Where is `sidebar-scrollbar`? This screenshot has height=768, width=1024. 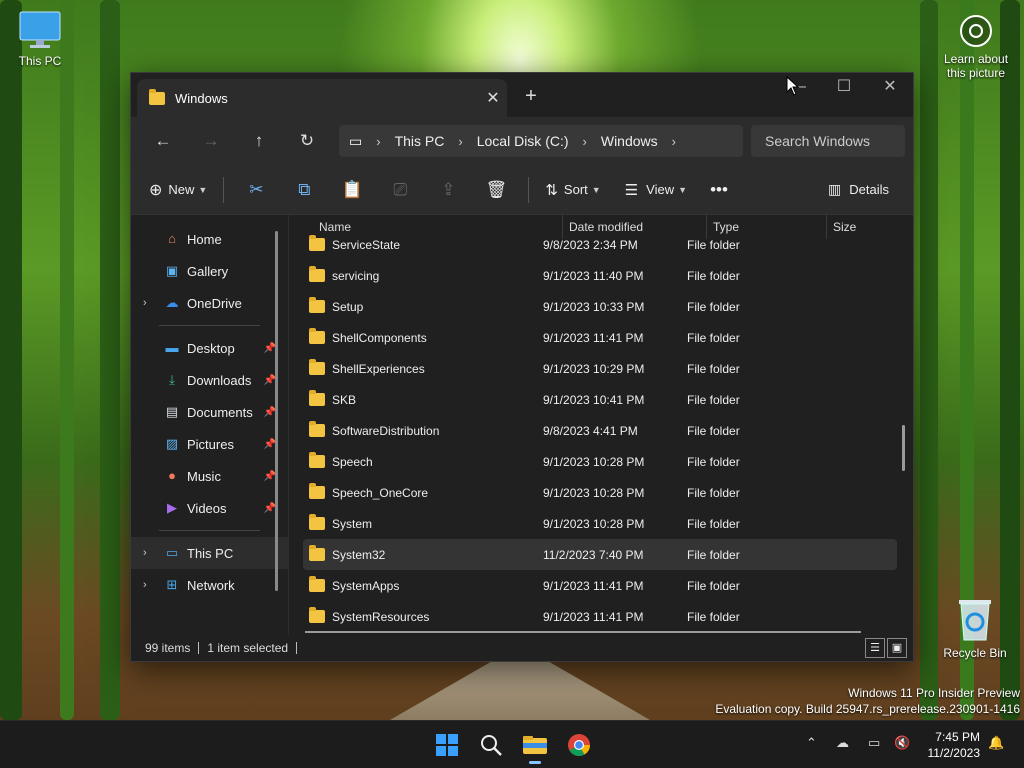
sidebar-scrollbar is located at coordinates (276, 411).